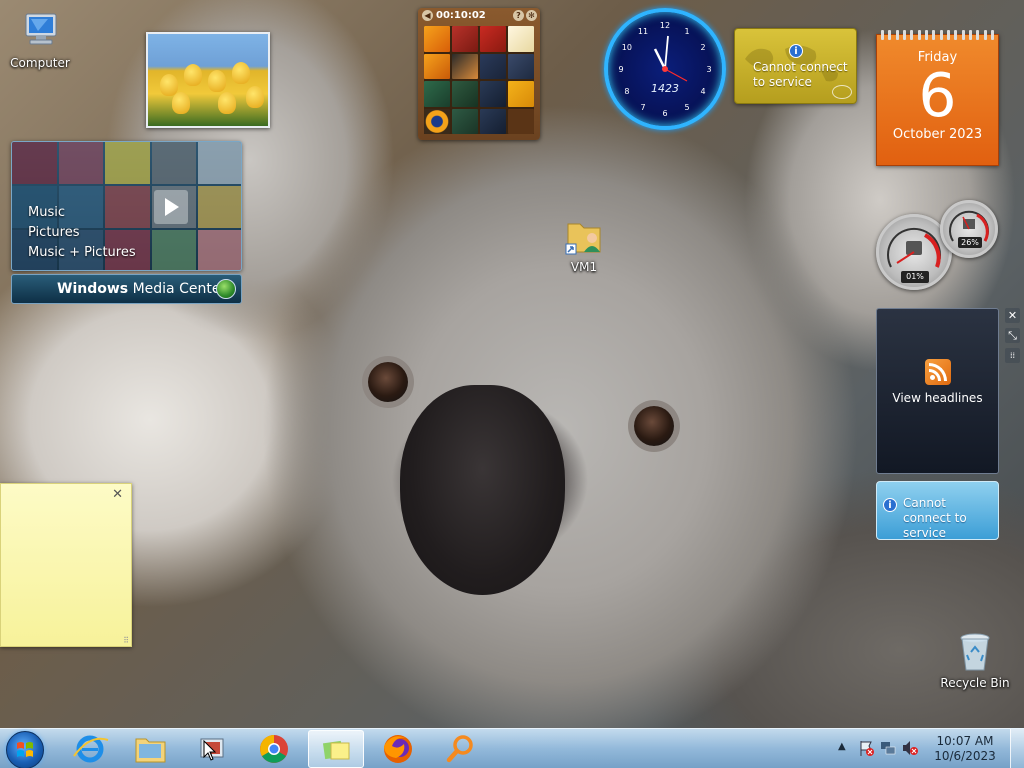 The width and height of the screenshot is (1024, 768). What do you see at coordinates (427, 15) in the screenshot?
I see `puzzle-back-icon: ◀` at bounding box center [427, 15].